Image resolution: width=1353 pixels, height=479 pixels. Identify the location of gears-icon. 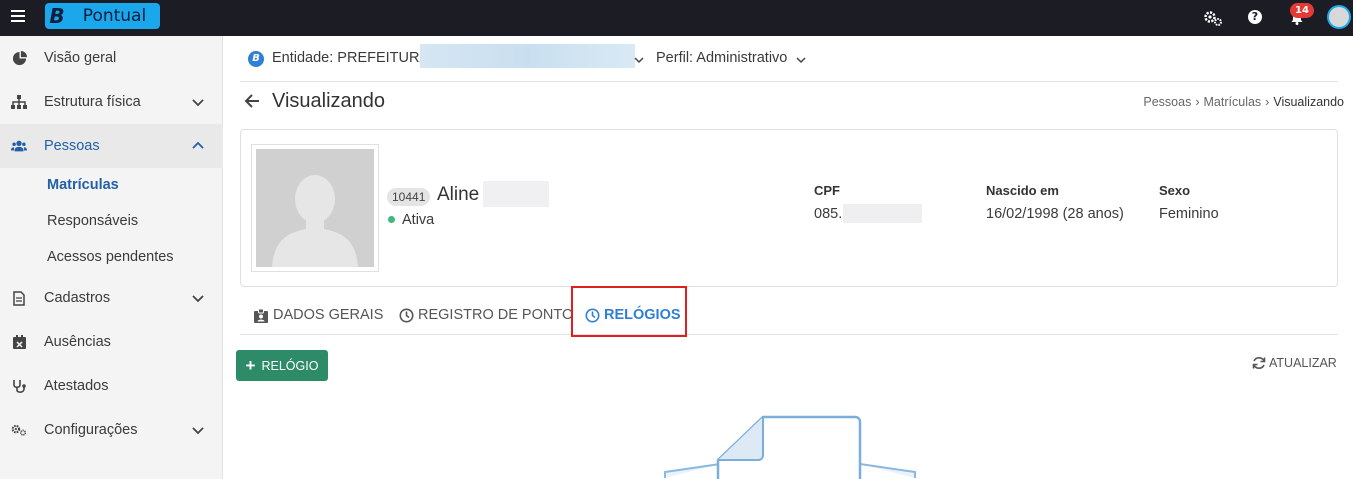
(19, 430).